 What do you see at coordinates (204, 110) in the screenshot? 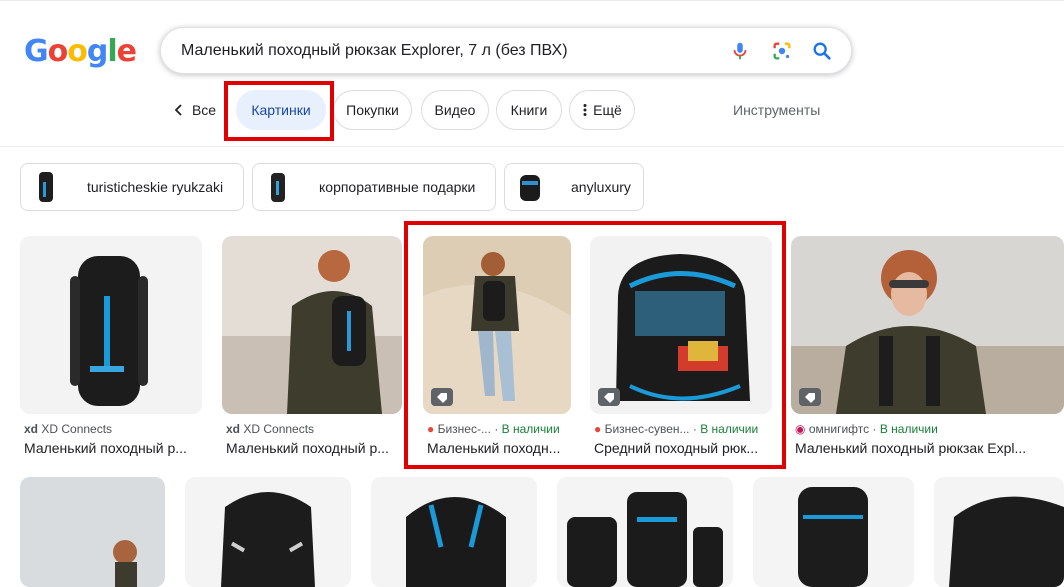
I see `tab-all-label: Все` at bounding box center [204, 110].